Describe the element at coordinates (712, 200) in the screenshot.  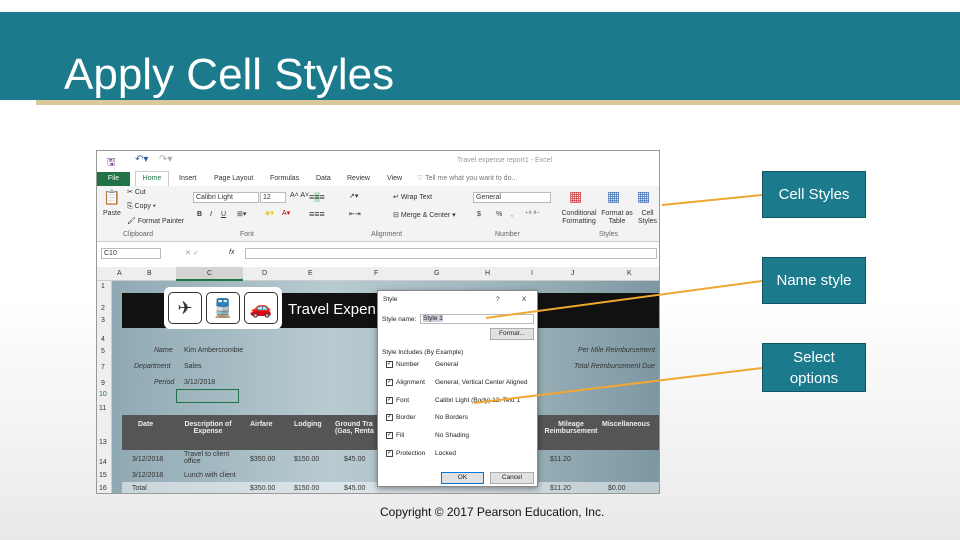
I see `callout-line-cell-styles` at that location.